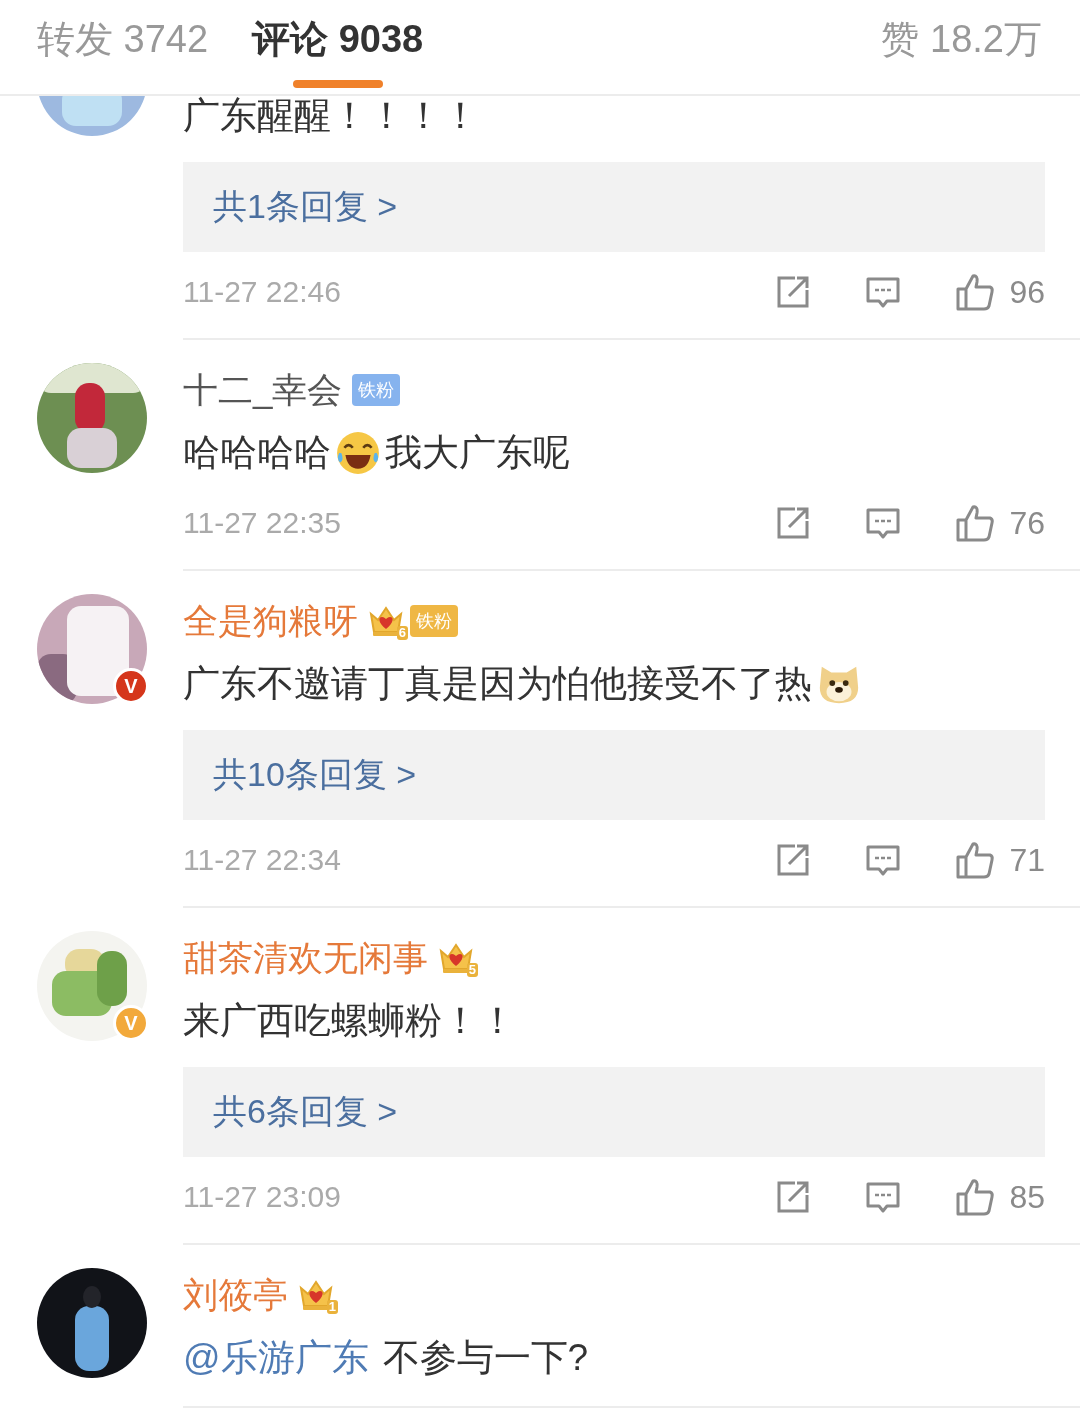  What do you see at coordinates (270, 621) in the screenshot?
I see `user-name: 全是狗粮呀` at bounding box center [270, 621].